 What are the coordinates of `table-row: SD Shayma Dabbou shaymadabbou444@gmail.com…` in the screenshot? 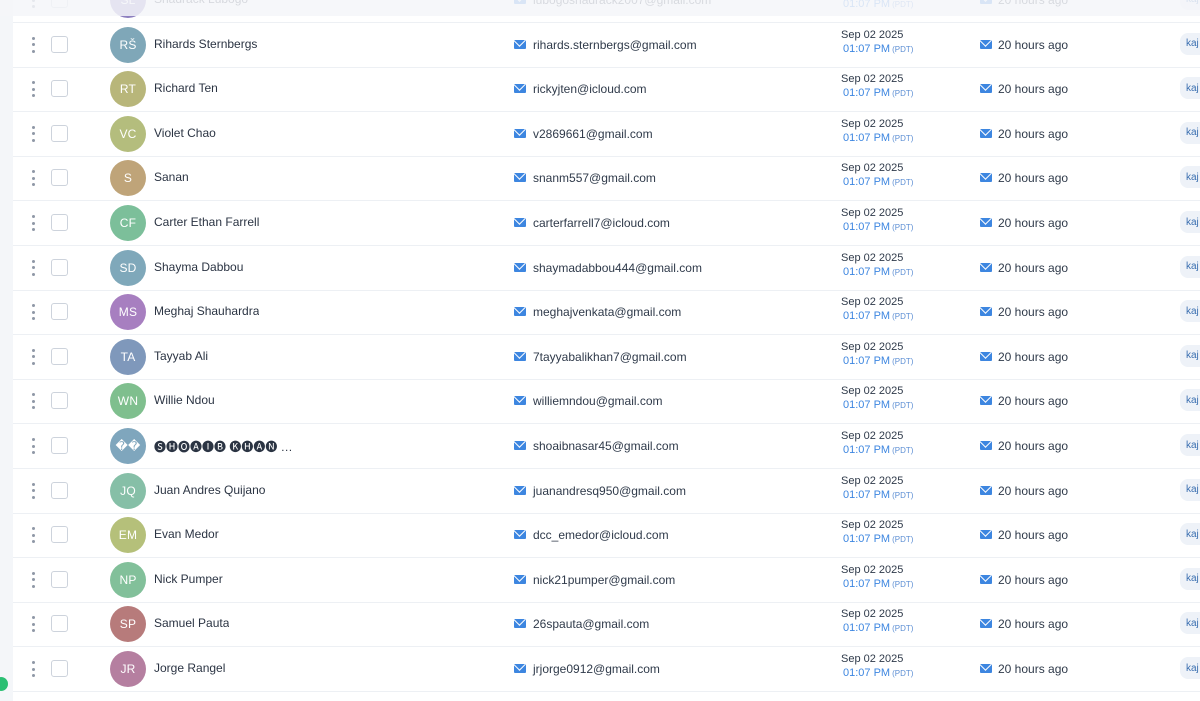 It's located at (606, 268).